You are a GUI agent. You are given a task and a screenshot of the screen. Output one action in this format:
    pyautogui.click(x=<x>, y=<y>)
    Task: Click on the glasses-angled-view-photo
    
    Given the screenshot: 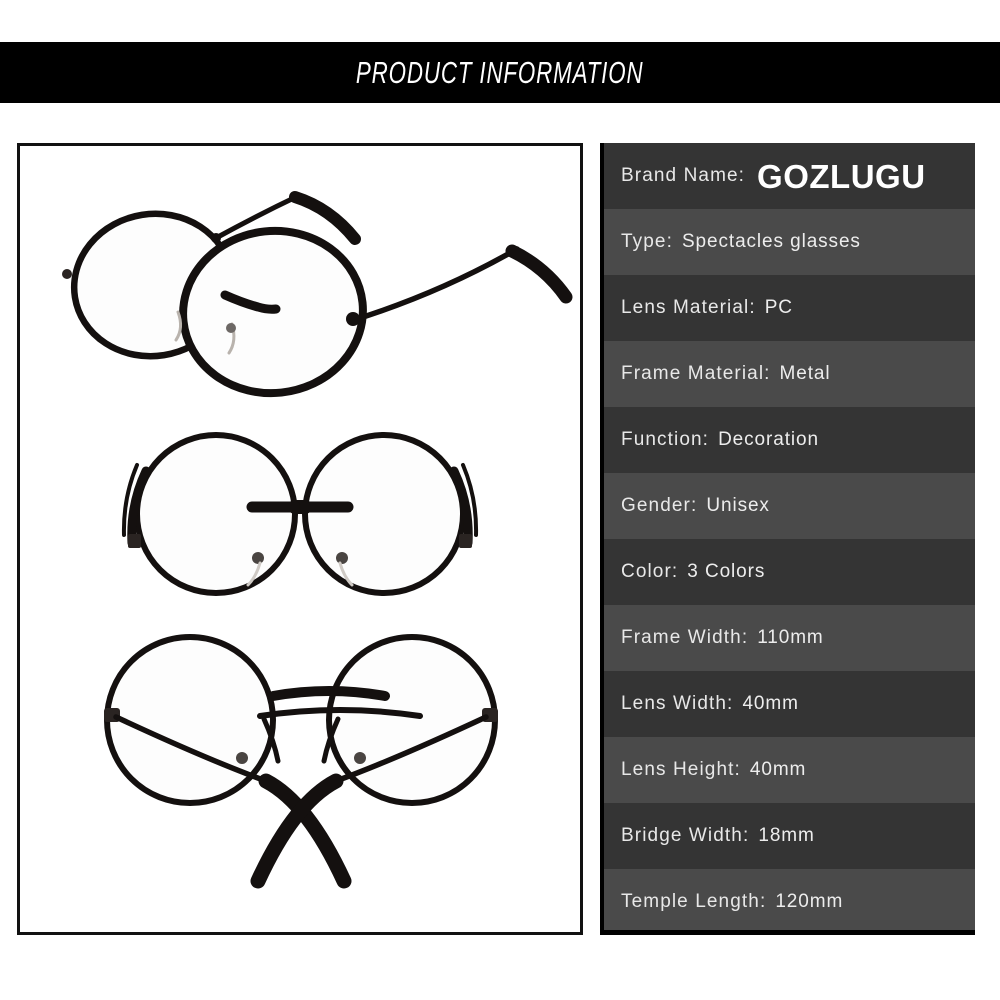 What is the action you would take?
    pyautogui.click(x=300, y=277)
    